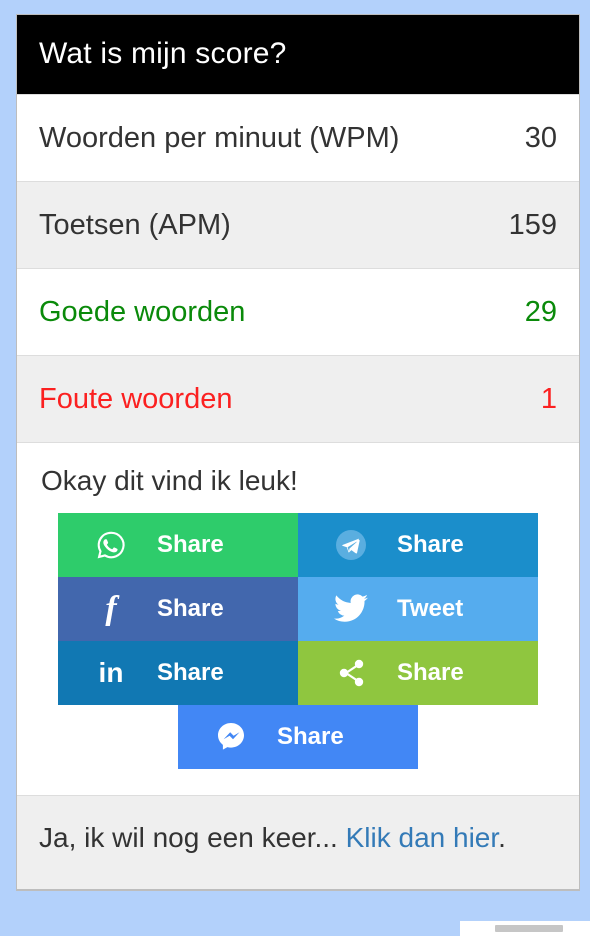 The image size is (590, 936). I want to click on linkedin-icon: in, so click(111, 672).